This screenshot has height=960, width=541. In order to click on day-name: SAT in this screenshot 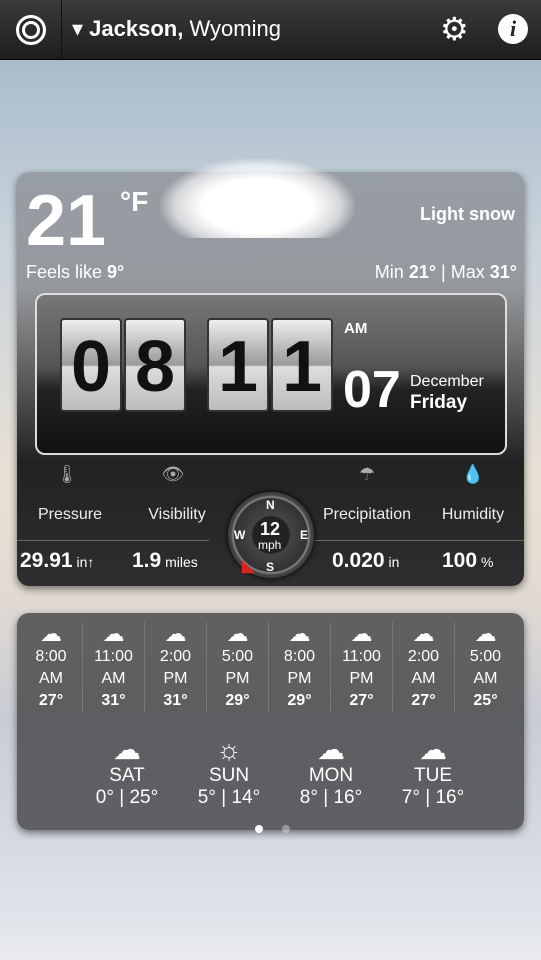, I will do `click(127, 775)`.